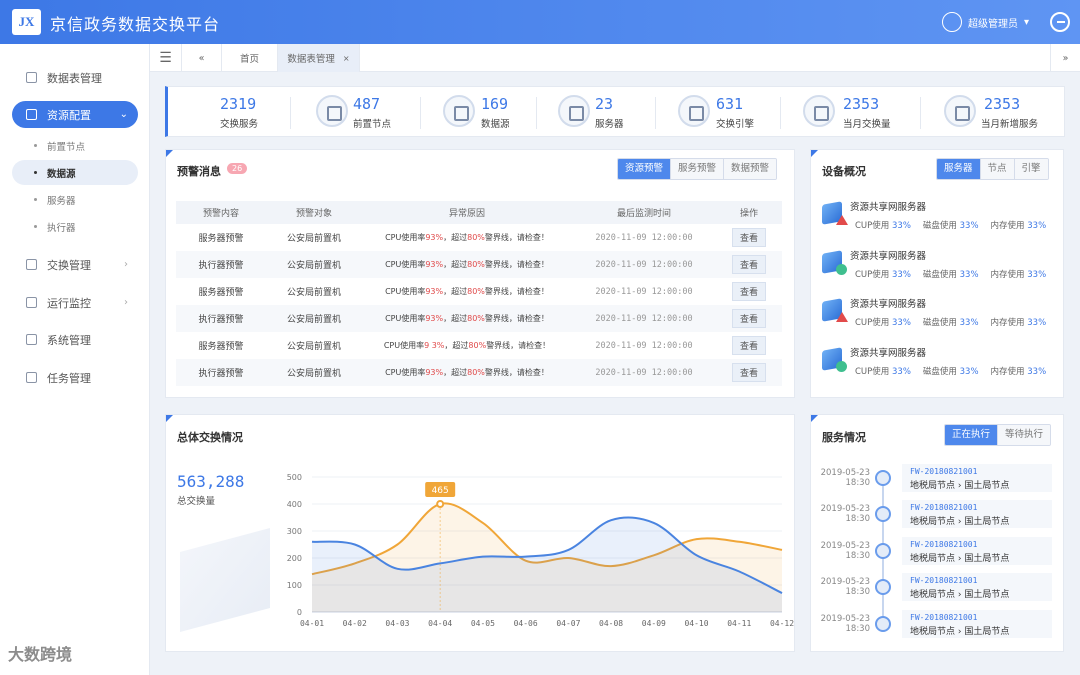  I want to click on y-tick-label: 500, so click(294, 477).